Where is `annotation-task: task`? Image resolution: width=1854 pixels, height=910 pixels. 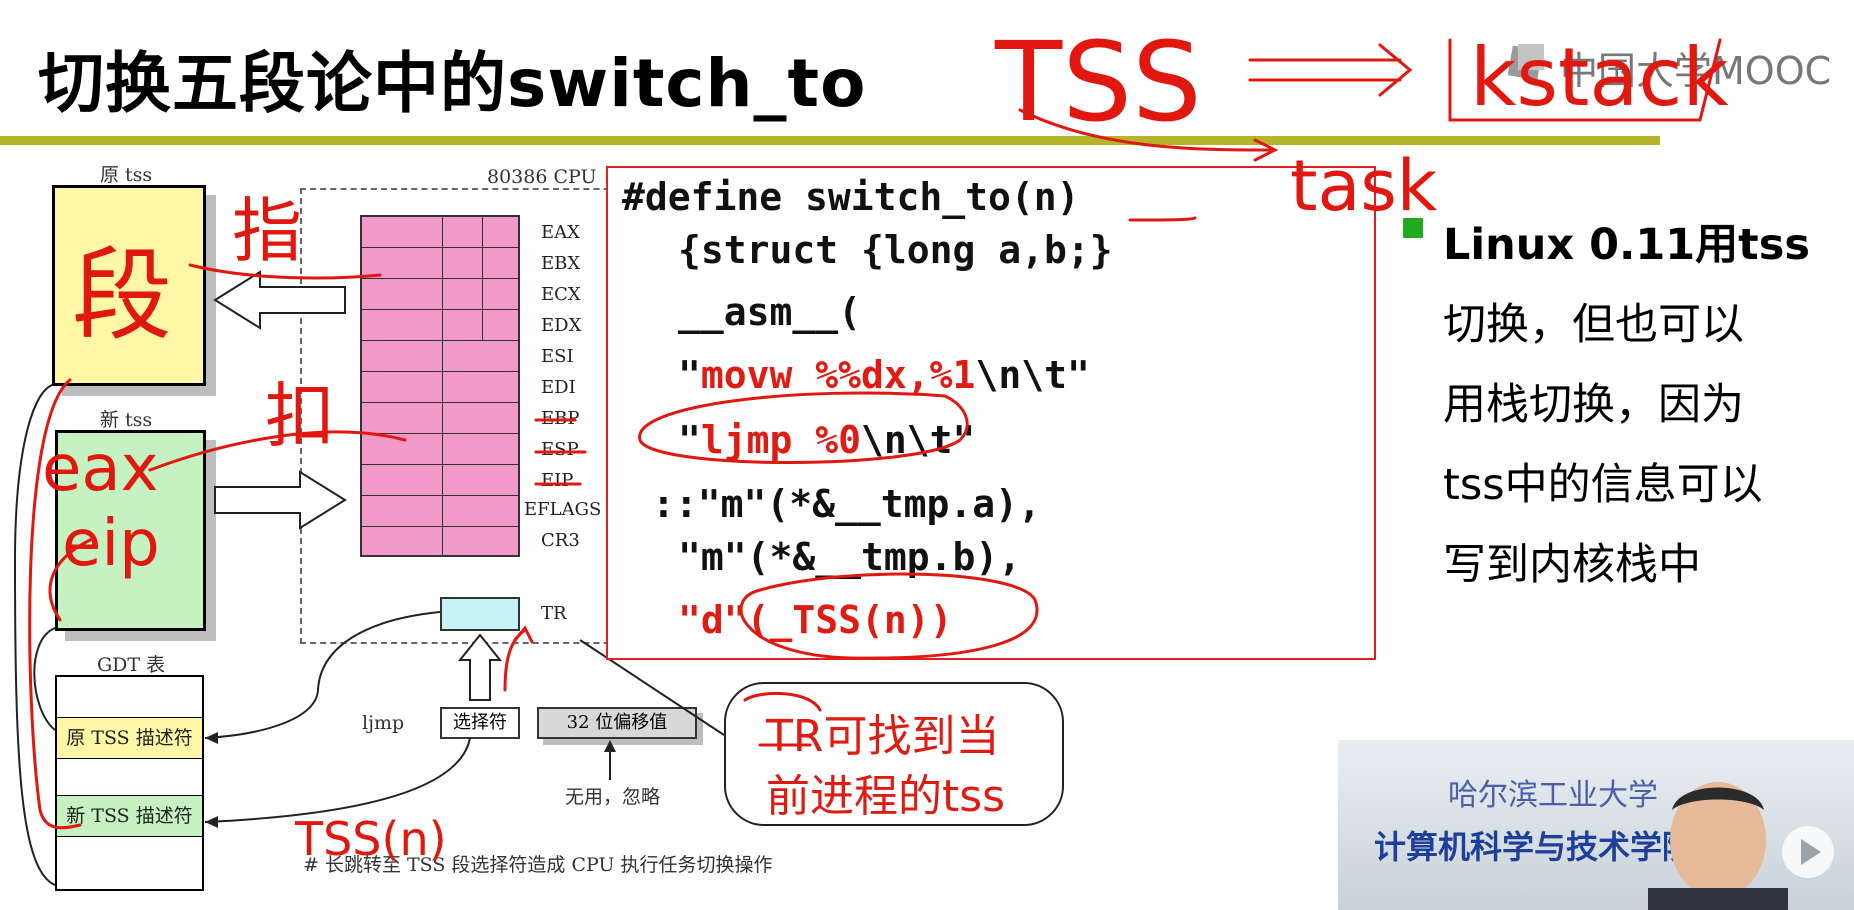 annotation-task: task is located at coordinates (1364, 186).